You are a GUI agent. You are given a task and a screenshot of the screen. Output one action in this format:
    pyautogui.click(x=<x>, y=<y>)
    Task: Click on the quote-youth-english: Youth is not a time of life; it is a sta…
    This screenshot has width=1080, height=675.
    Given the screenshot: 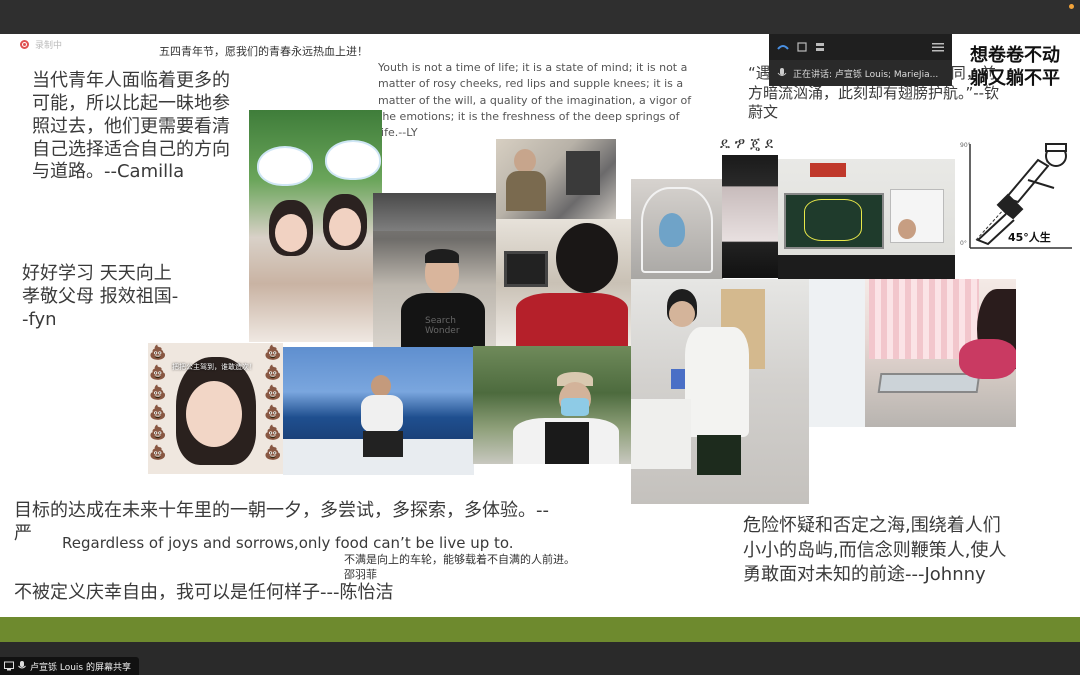 What is the action you would take?
    pyautogui.click(x=535, y=100)
    